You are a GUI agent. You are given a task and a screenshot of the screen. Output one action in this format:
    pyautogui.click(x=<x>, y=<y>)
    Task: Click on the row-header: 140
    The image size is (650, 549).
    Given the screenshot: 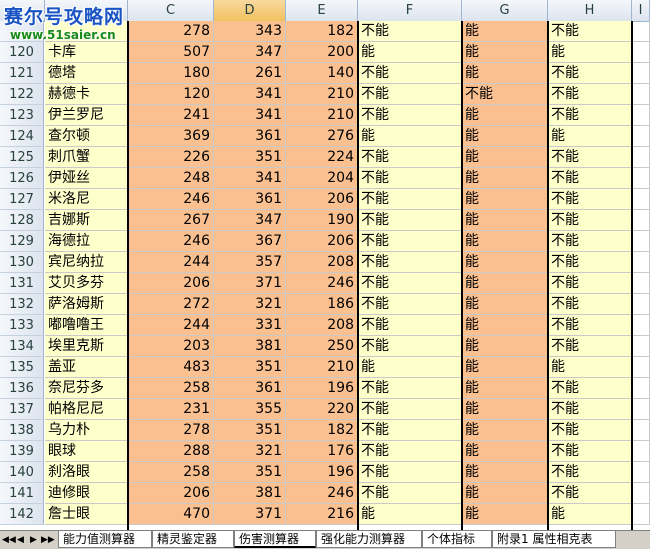 What is the action you would take?
    pyautogui.click(x=22, y=472)
    